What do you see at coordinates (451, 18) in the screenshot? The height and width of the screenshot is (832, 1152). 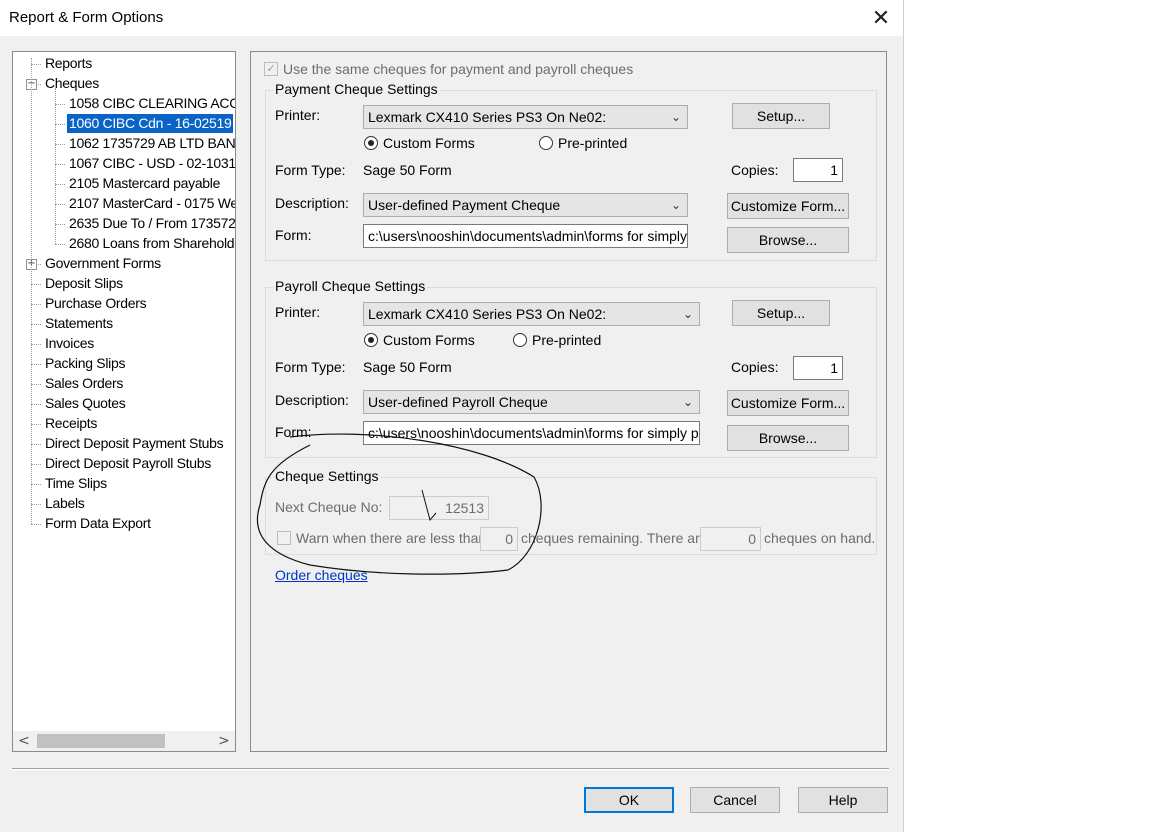 I see `title-bar: Report & Form Options ✕` at bounding box center [451, 18].